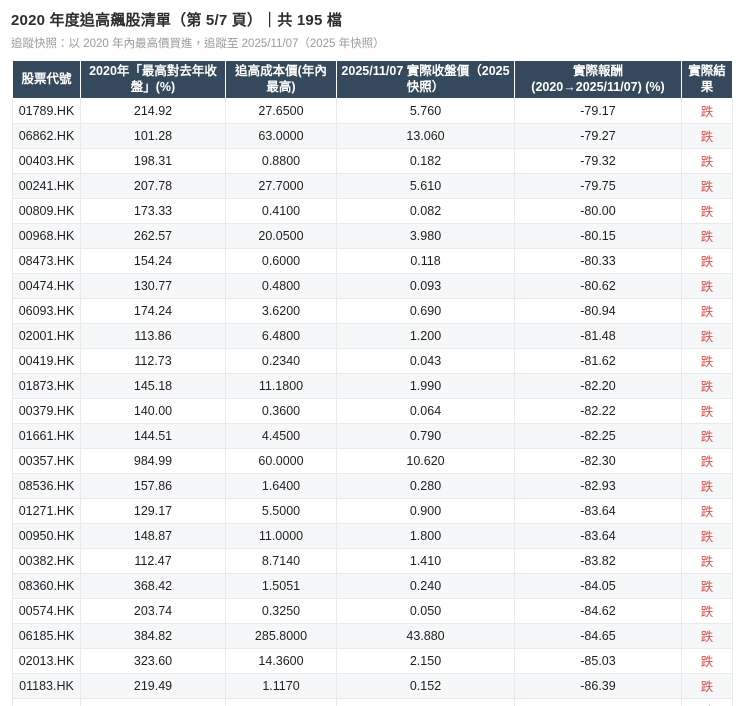  What do you see at coordinates (281, 660) in the screenshot?
I see `chase-cost-price-cell: 14.3600` at bounding box center [281, 660].